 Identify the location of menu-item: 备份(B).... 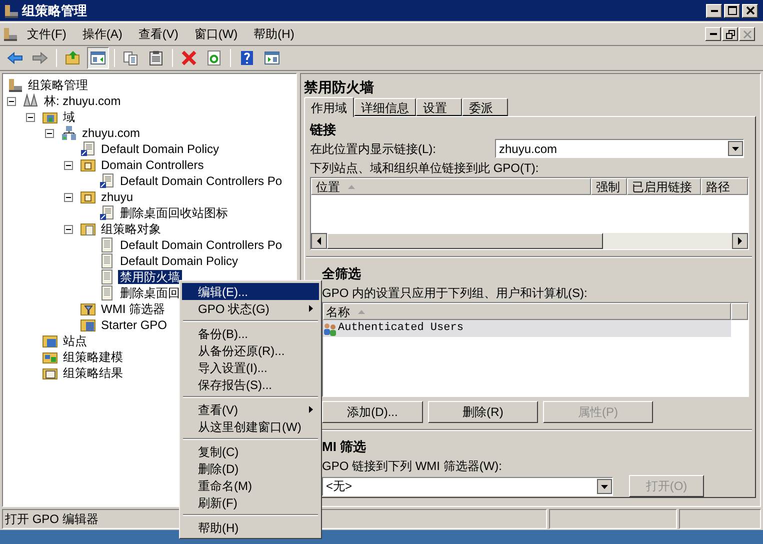
(250, 333).